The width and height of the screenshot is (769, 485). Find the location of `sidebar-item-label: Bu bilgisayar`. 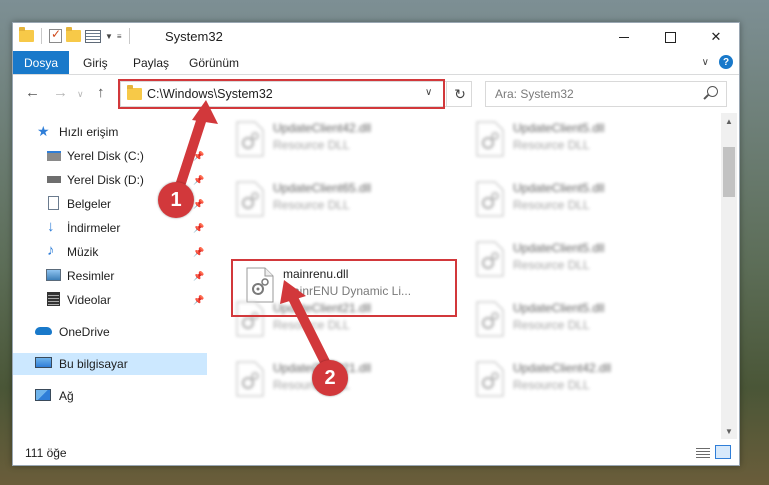

sidebar-item-label: Bu bilgisayar is located at coordinates (93, 364).